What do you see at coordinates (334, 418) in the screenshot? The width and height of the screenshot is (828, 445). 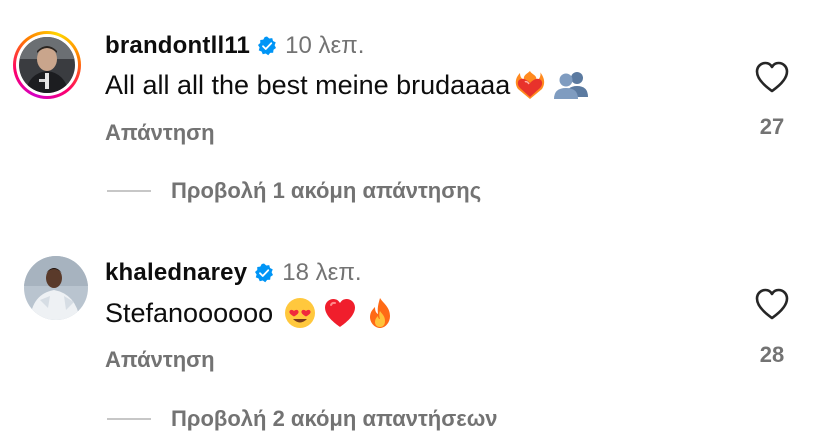 I see `view-replies-label: Προβολή 2 ακόμη απαντήσεων` at bounding box center [334, 418].